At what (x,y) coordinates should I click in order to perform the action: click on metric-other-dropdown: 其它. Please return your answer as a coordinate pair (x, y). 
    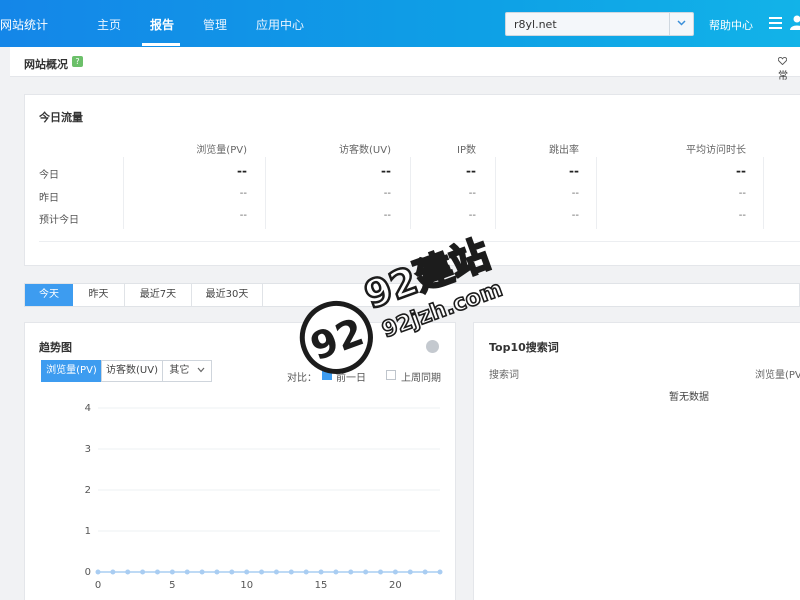
    Looking at the image, I should click on (187, 371).